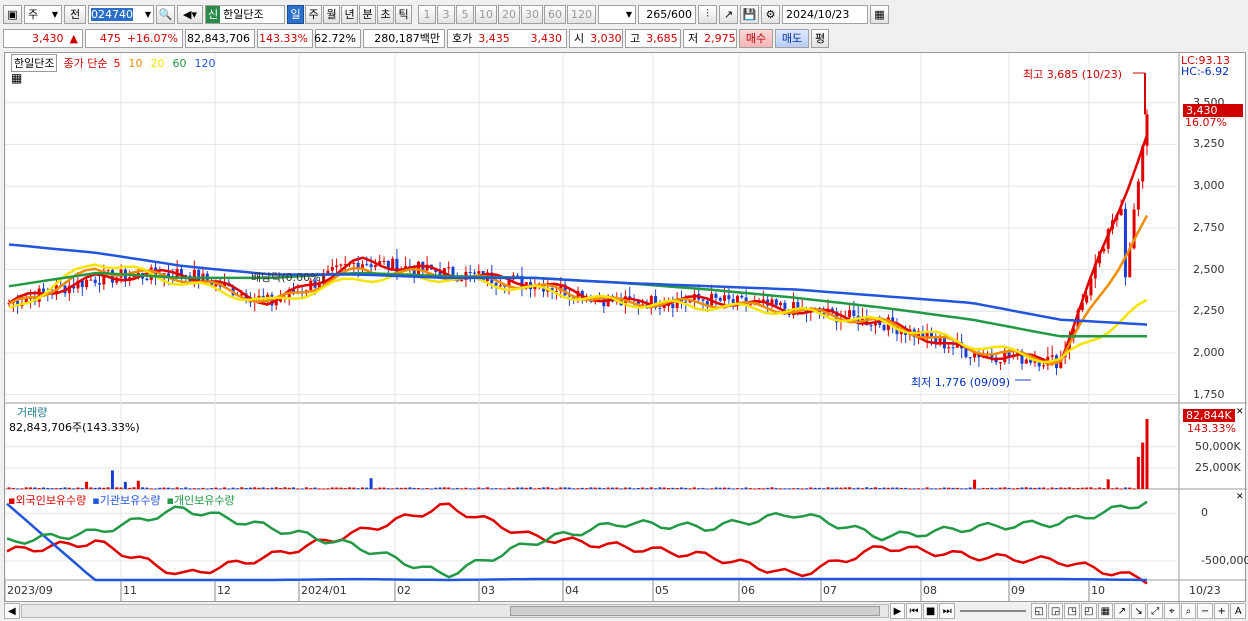  What do you see at coordinates (190, 14) in the screenshot?
I see `speaker-icon: ◀▾` at bounding box center [190, 14].